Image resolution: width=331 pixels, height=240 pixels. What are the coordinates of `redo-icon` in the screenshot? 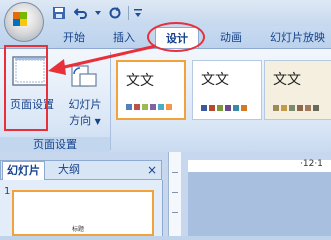 It's located at (115, 13).